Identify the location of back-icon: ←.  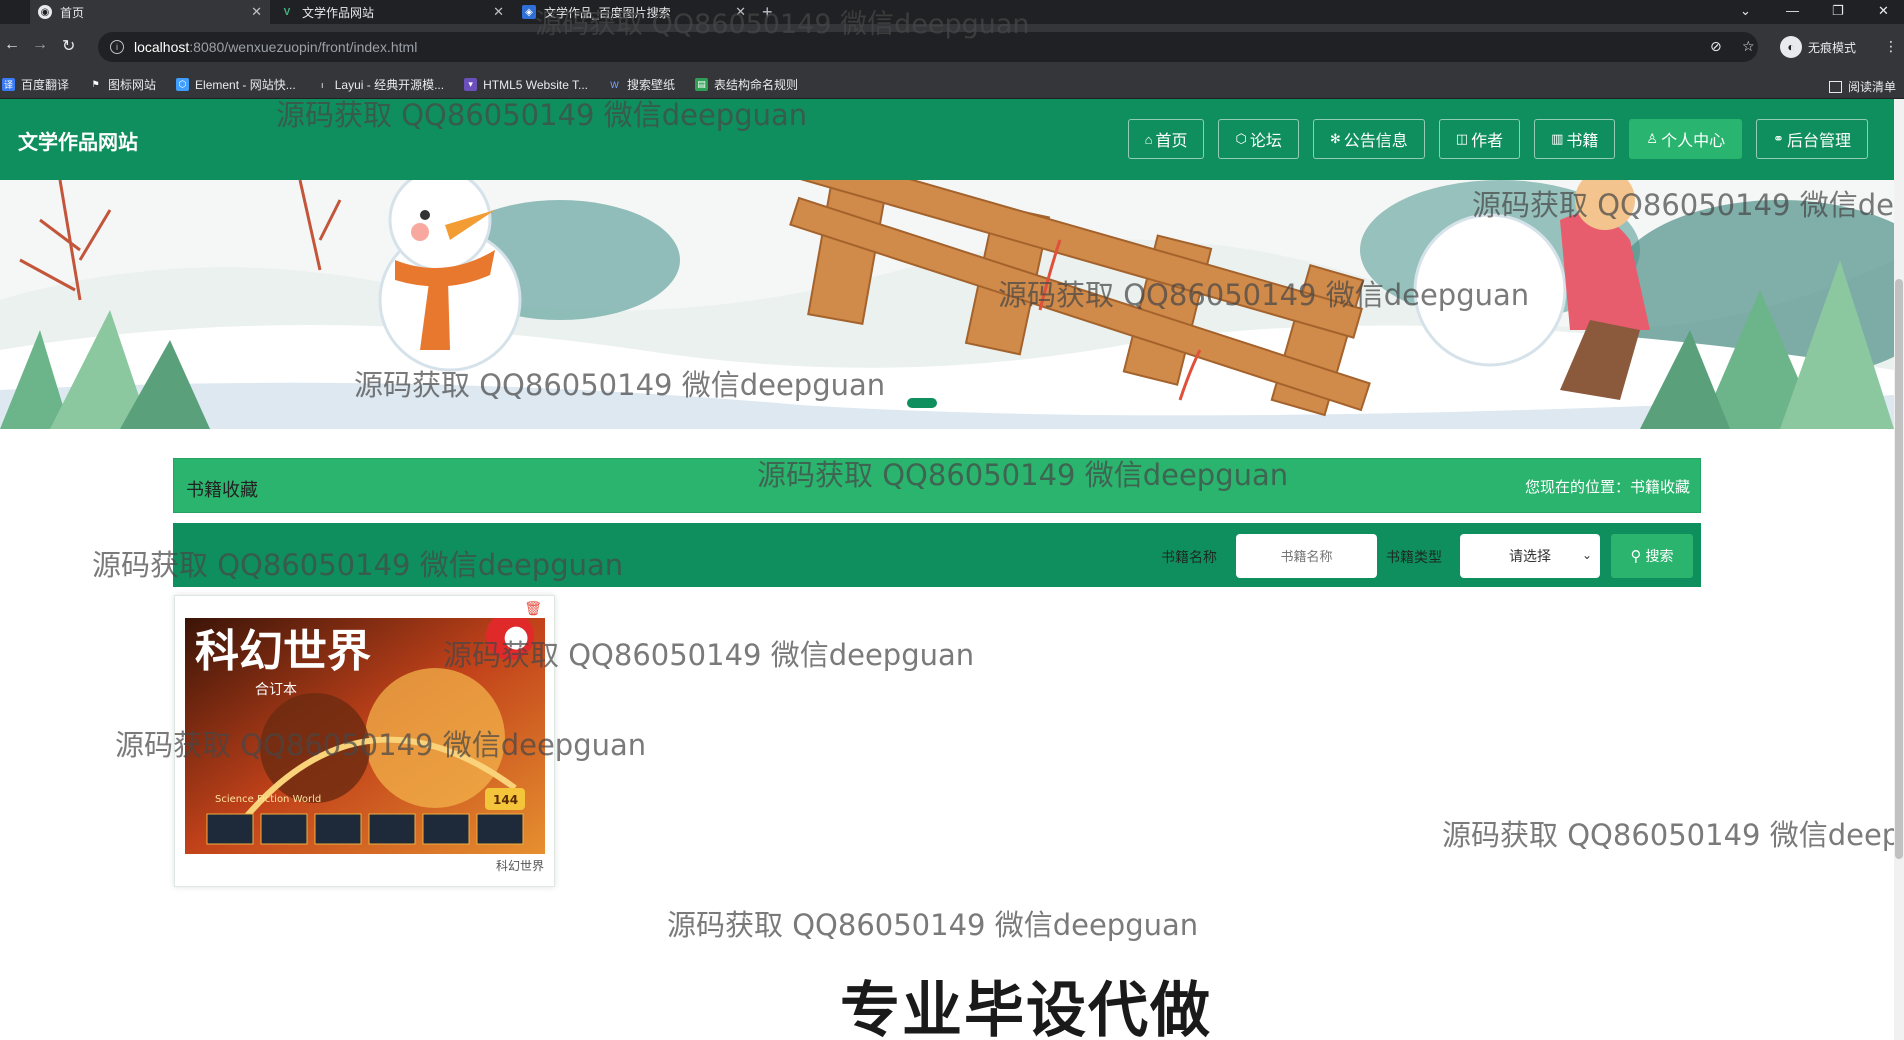
(12, 45).